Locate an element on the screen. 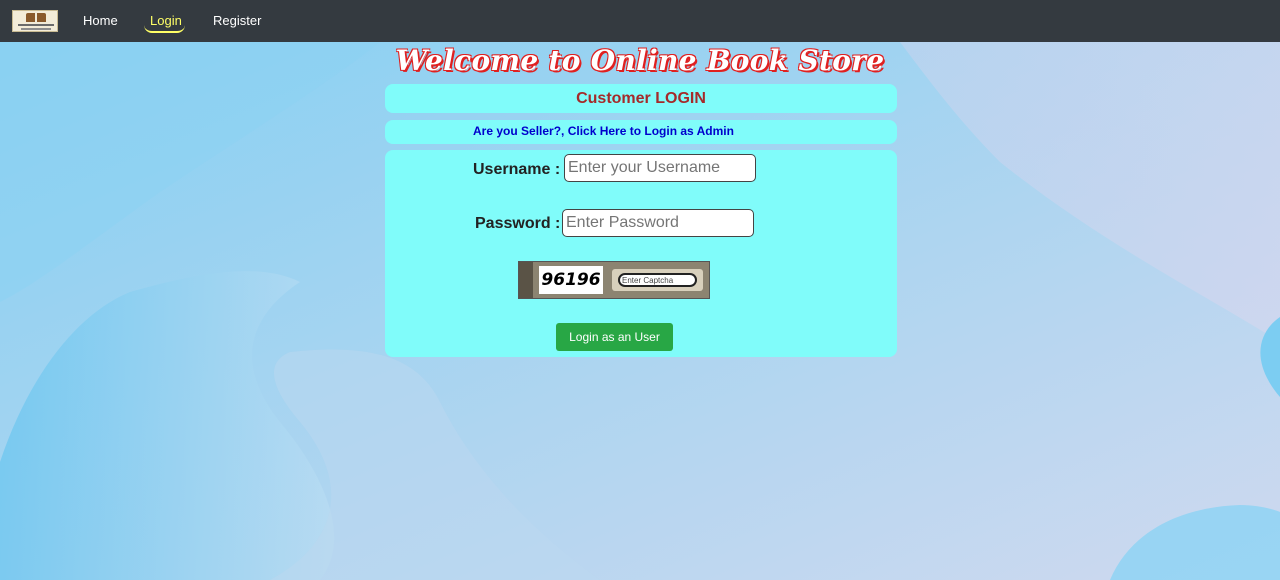 This screenshot has width=1280, height=580. captcha-input is located at coordinates (657, 280).